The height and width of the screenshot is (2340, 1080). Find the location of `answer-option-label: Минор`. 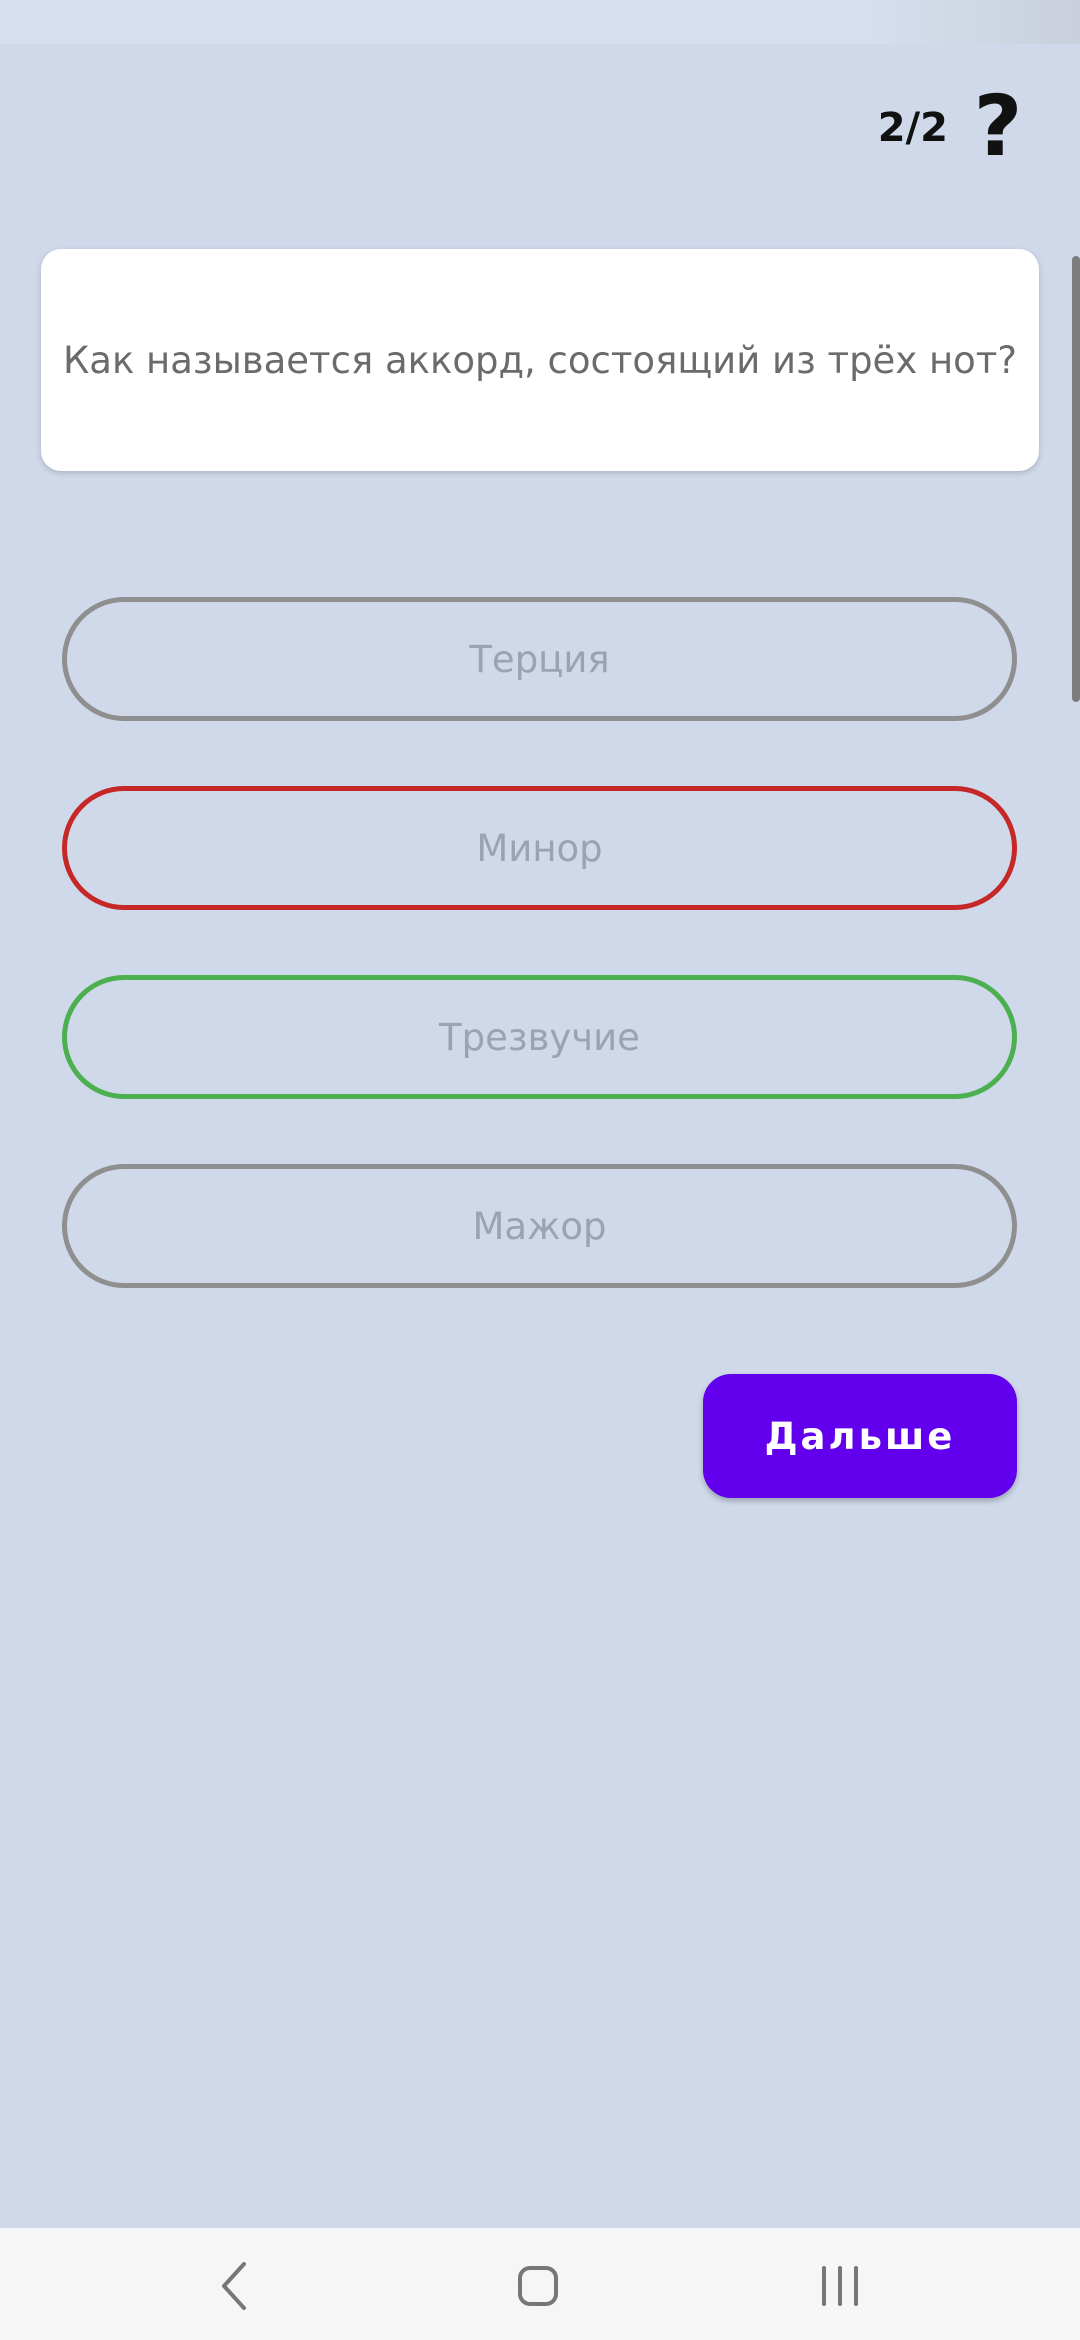

answer-option-label: Минор is located at coordinates (539, 848).